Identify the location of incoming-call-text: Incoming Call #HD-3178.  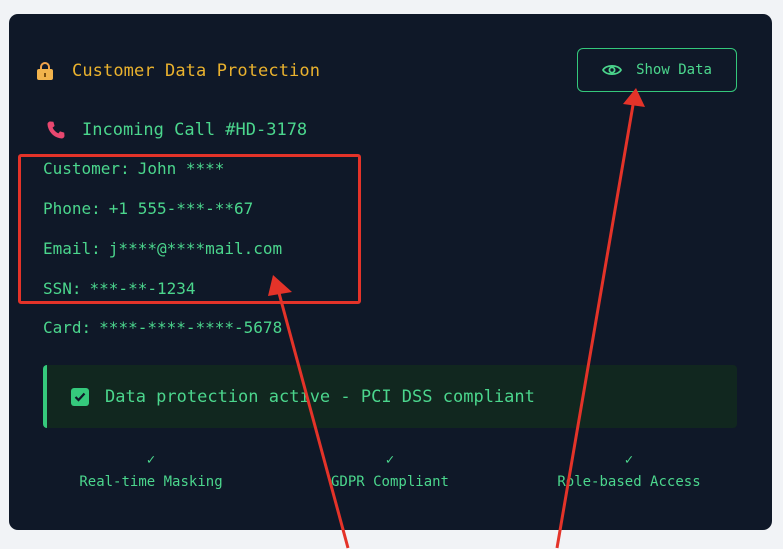
(195, 130).